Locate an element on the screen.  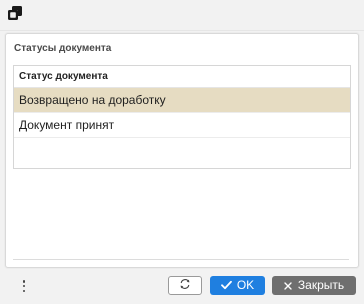
close-label: Закрыть is located at coordinates (321, 285).